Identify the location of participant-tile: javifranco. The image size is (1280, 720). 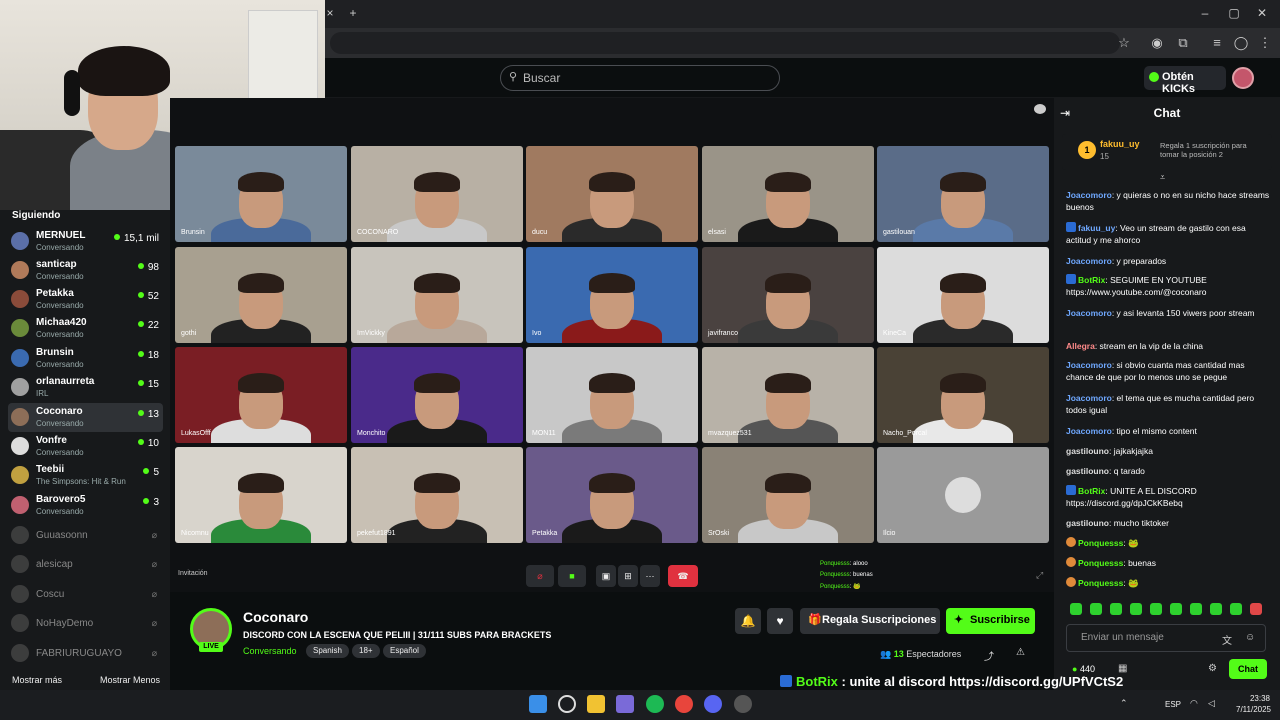
(788, 295).